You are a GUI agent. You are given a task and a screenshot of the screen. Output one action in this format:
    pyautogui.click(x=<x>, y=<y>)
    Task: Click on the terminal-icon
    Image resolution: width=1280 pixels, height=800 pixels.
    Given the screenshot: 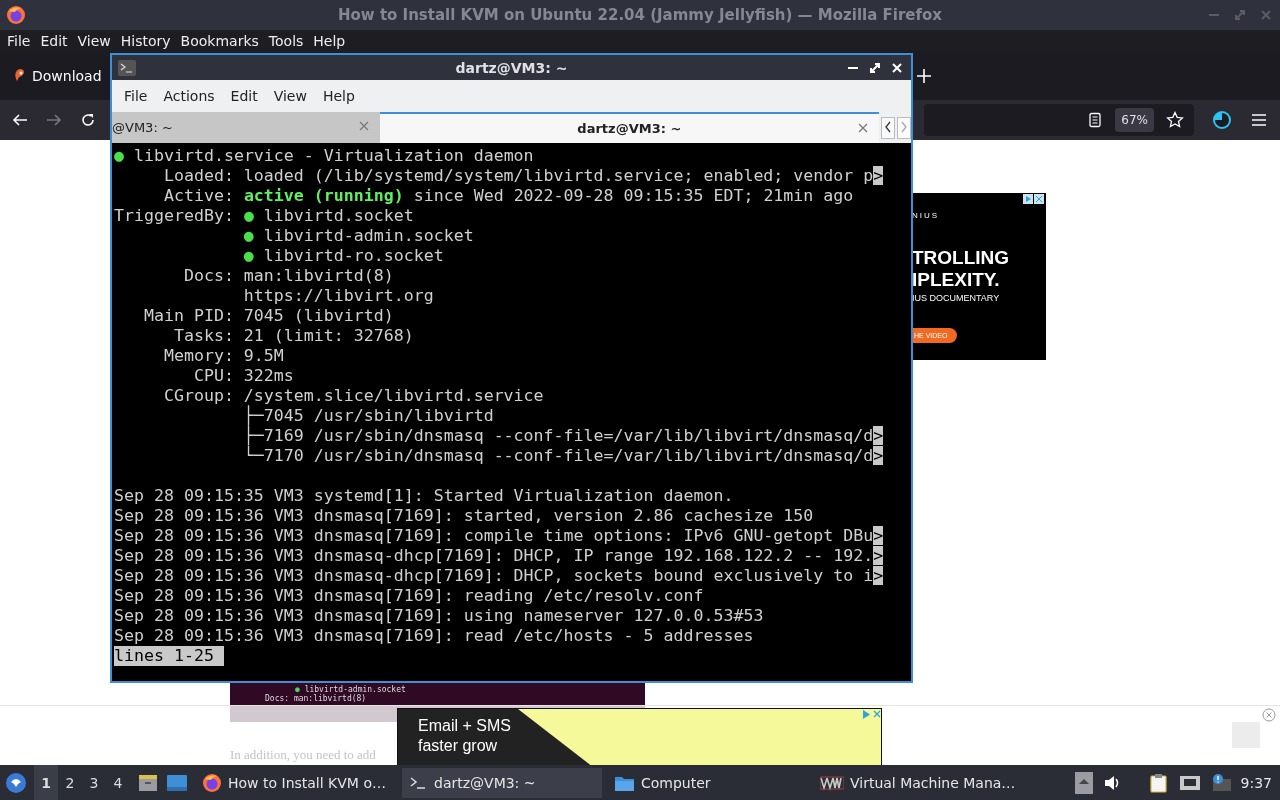 What is the action you would take?
    pyautogui.click(x=127, y=67)
    